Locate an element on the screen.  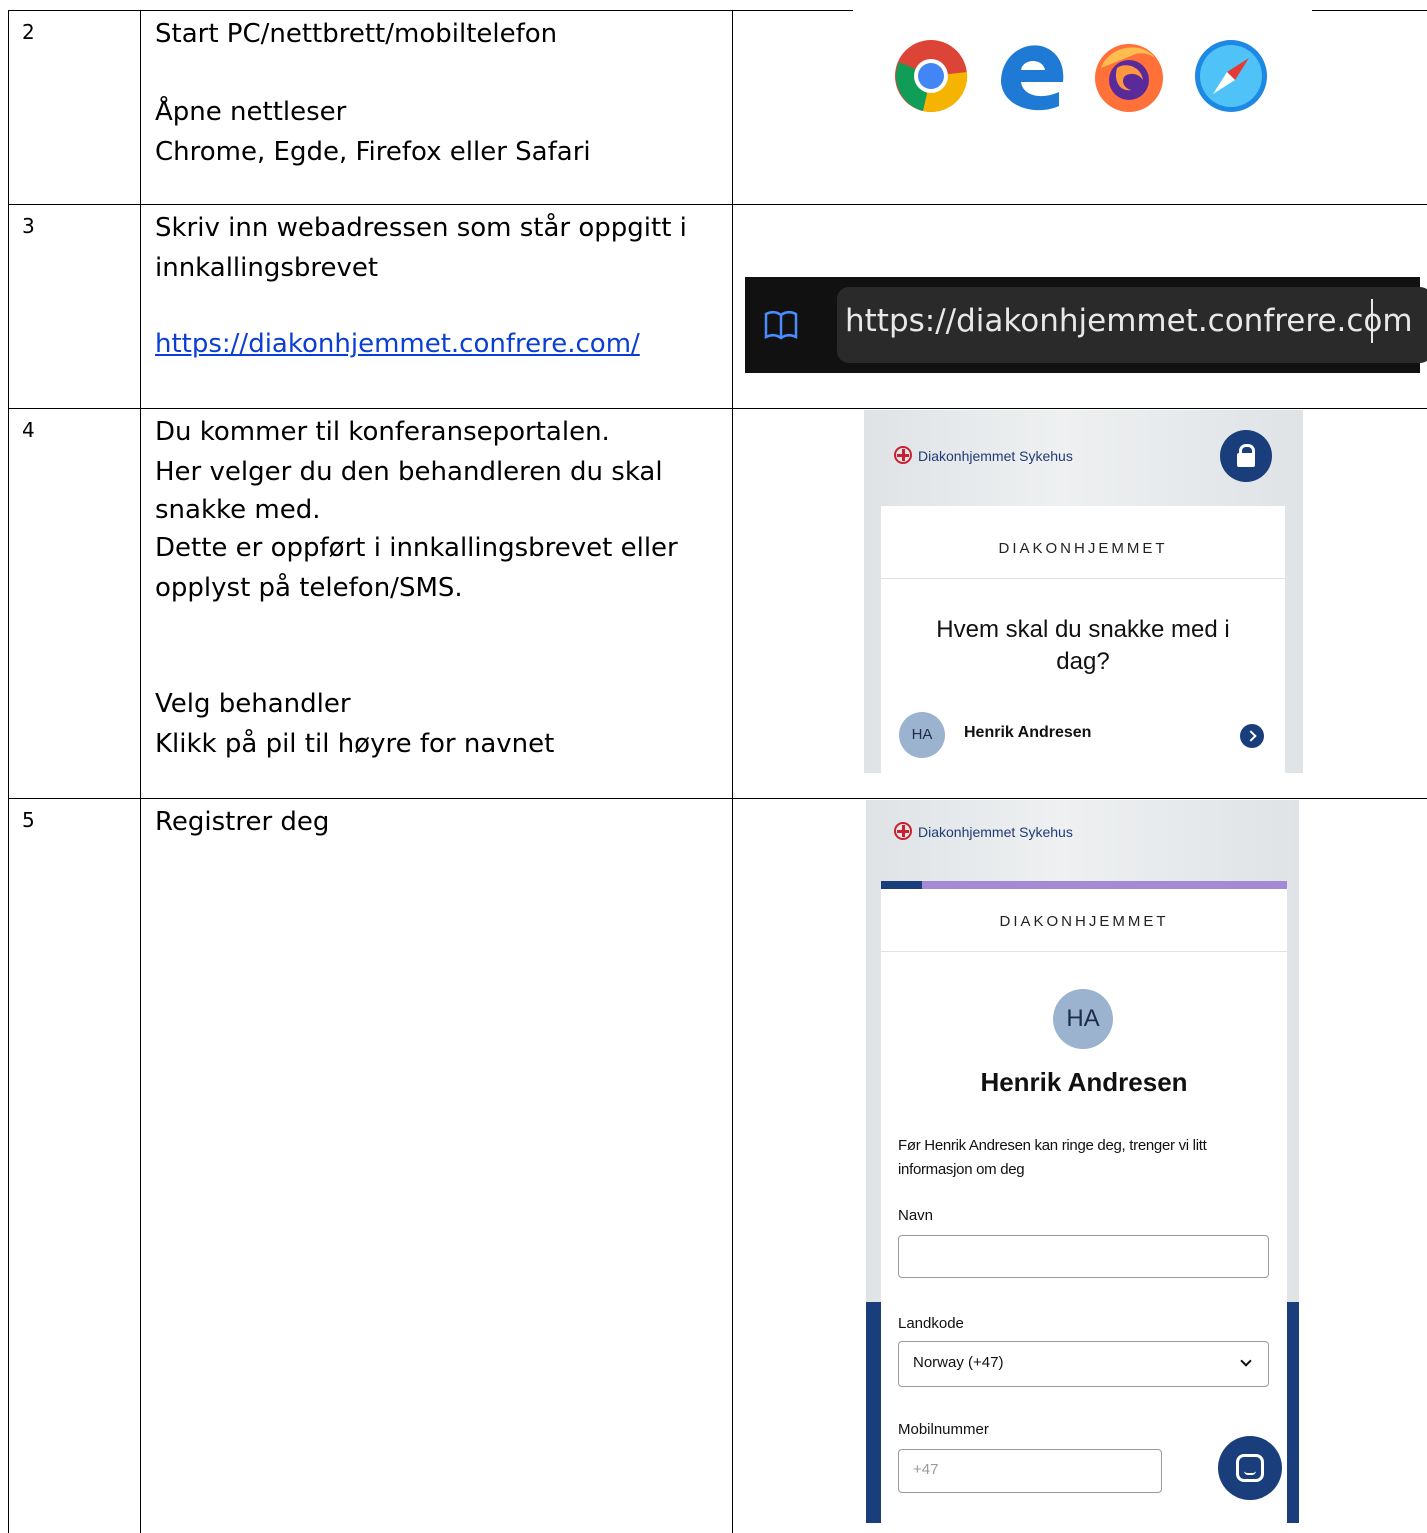
provider-question: Hvem skal du snakke med i dag? is located at coordinates (1083, 645).